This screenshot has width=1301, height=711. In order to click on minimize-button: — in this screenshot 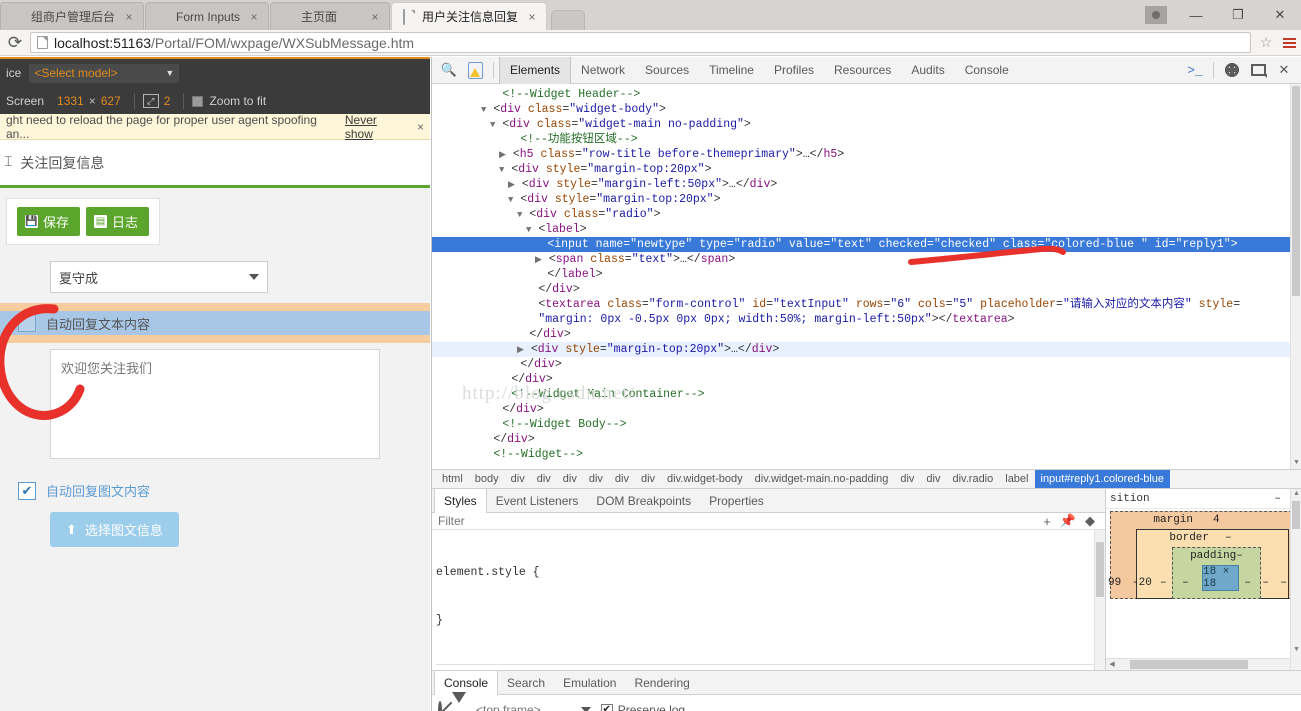, I will do `click(1196, 15)`.